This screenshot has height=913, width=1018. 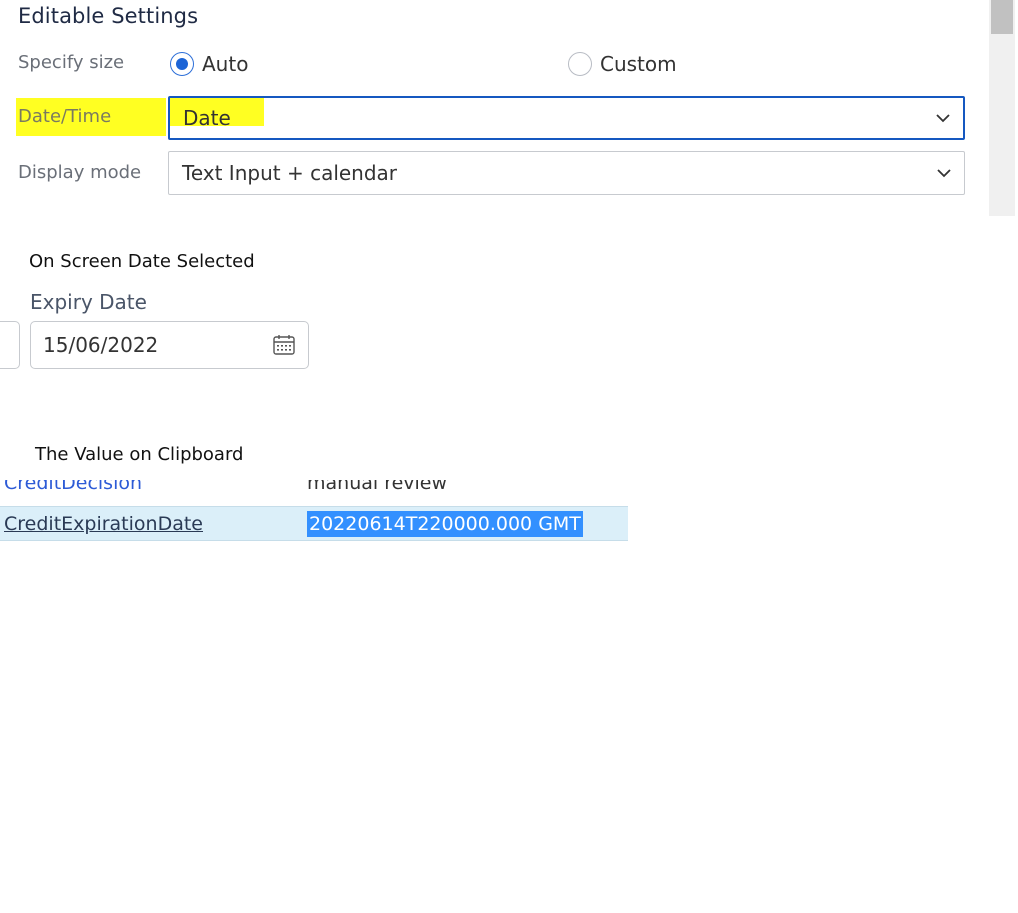 I want to click on display-mode-value: Text Input + calendar, so click(x=290, y=173).